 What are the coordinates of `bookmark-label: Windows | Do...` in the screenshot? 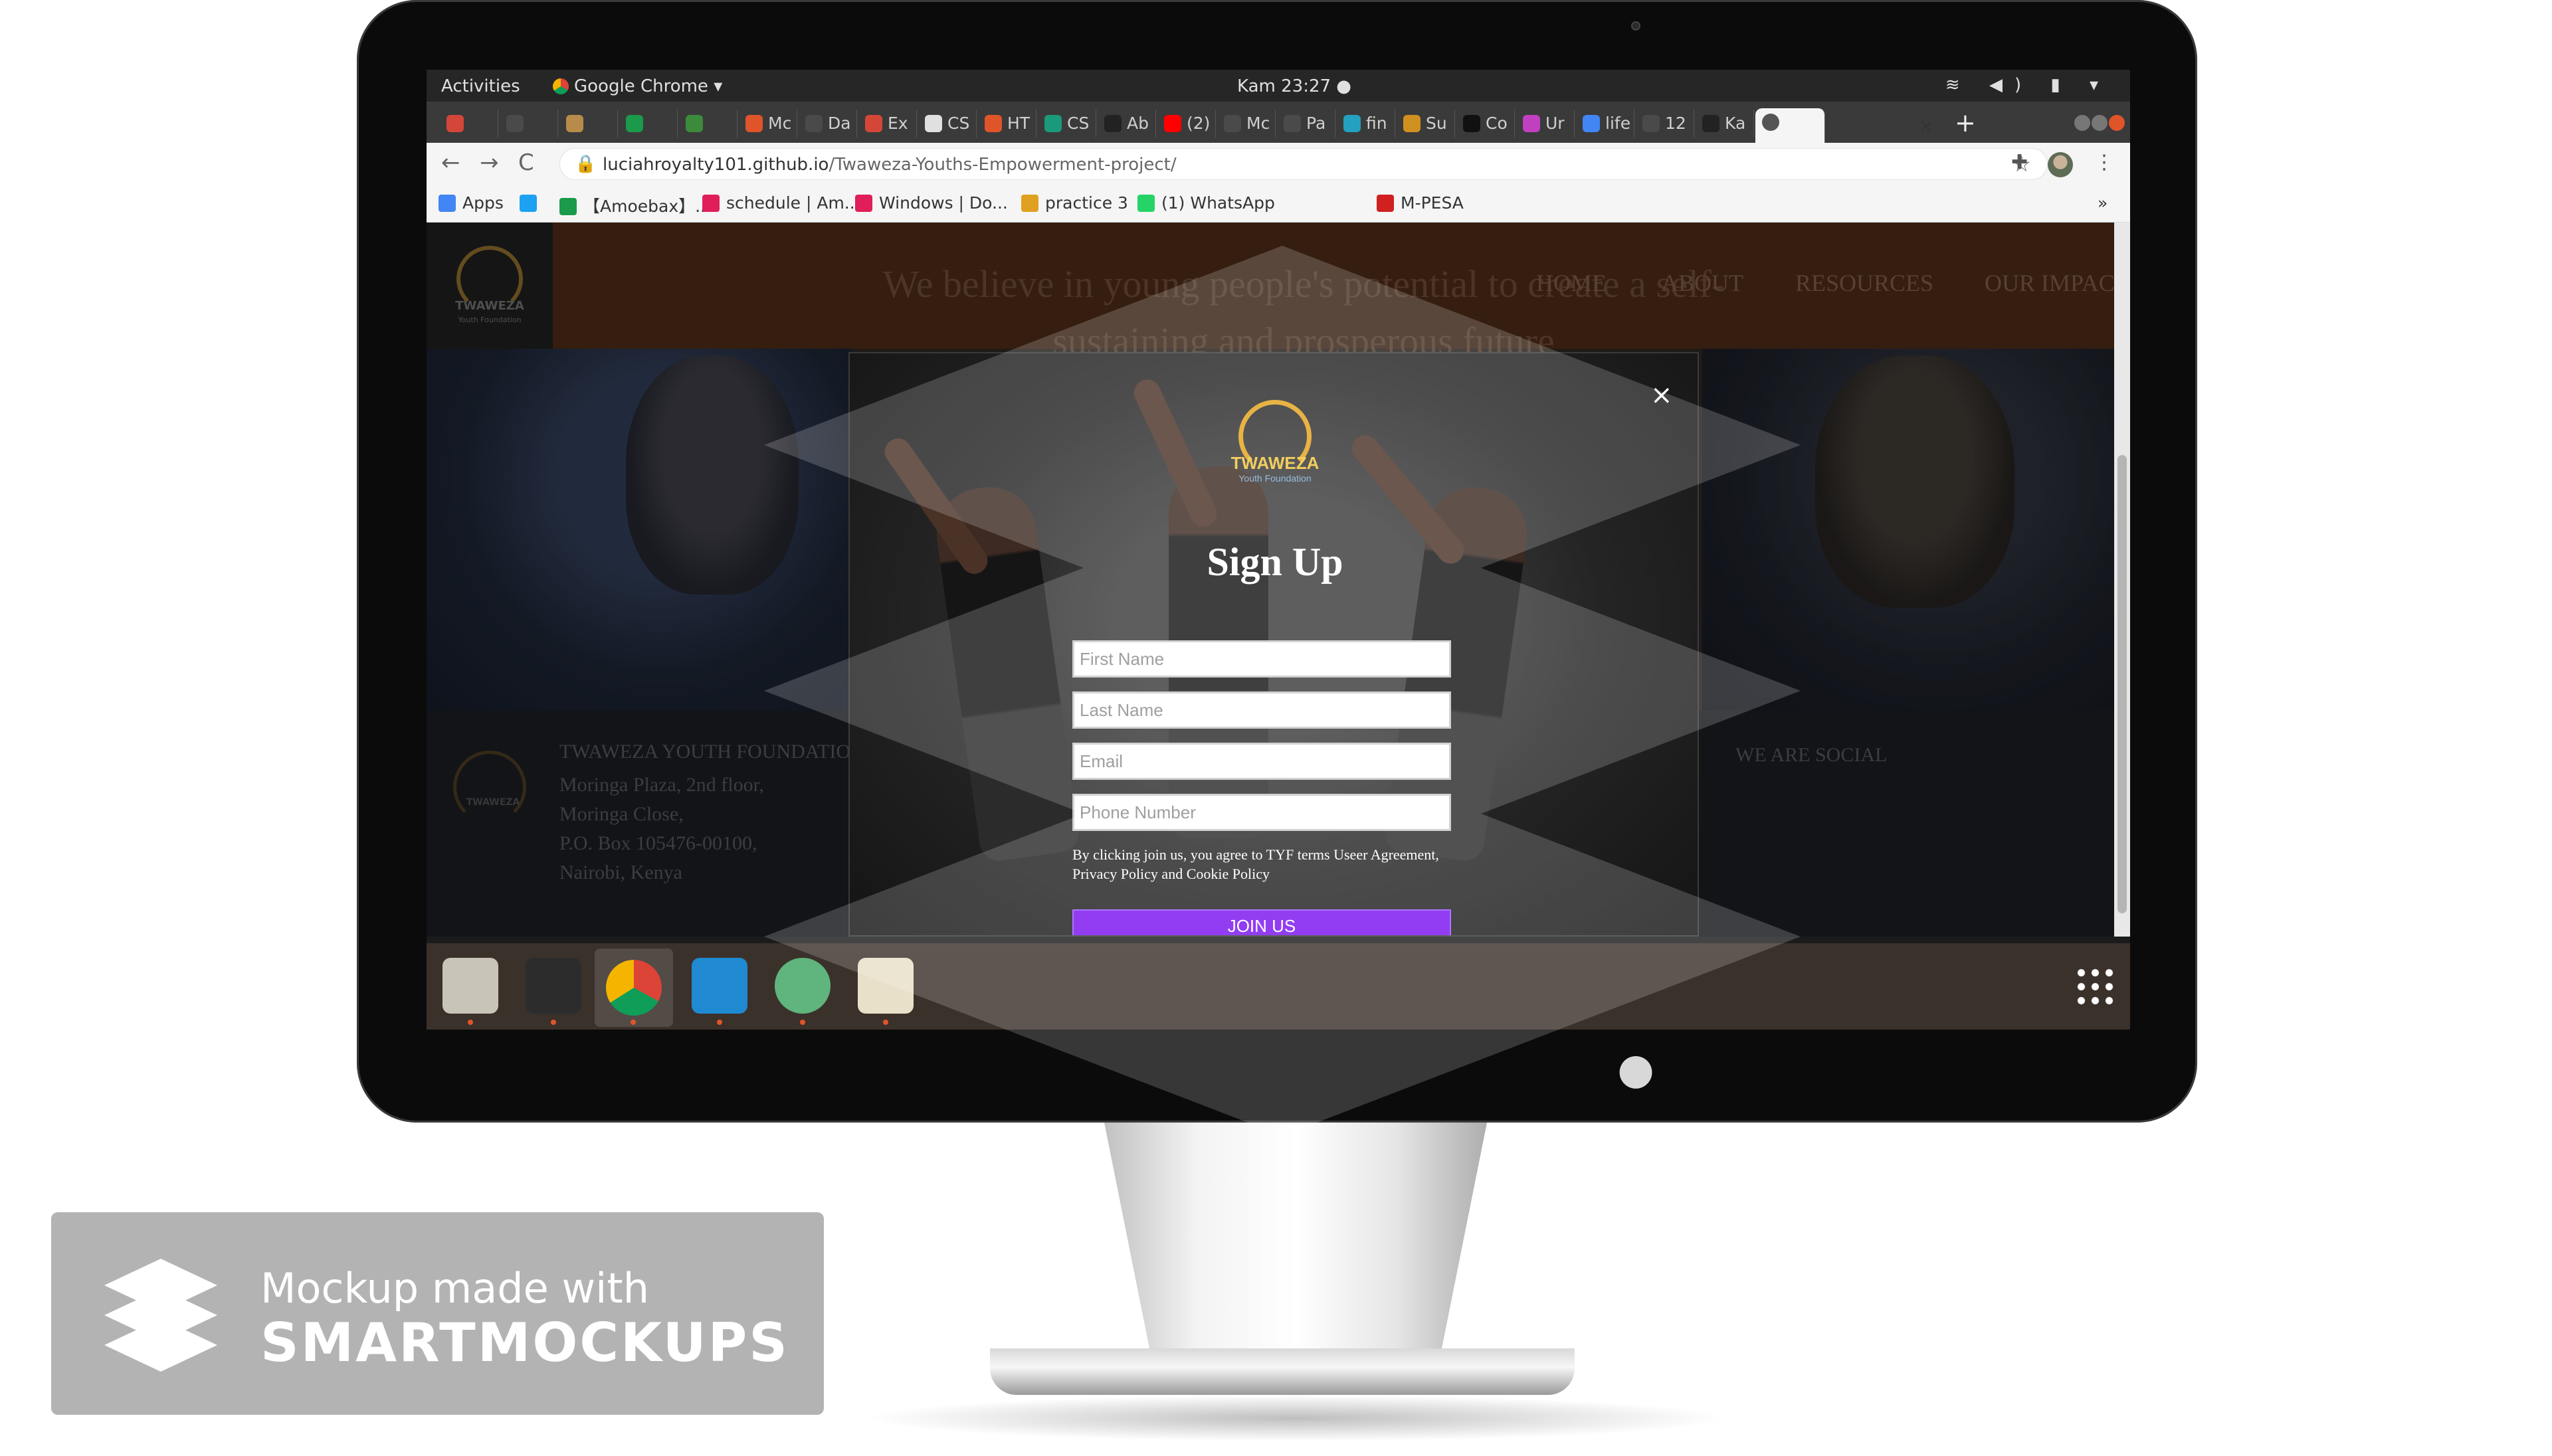 It's located at (943, 203).